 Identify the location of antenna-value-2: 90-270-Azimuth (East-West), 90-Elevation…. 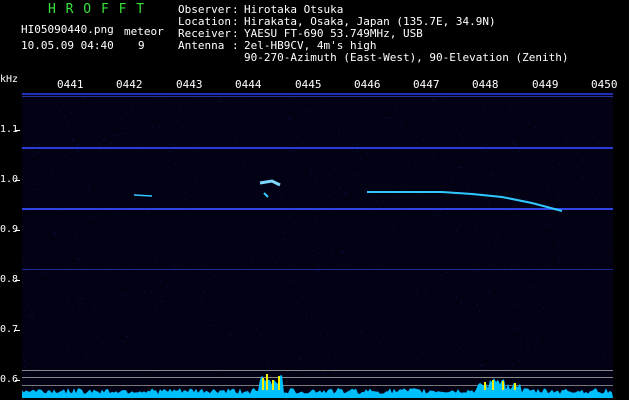
(406, 57).